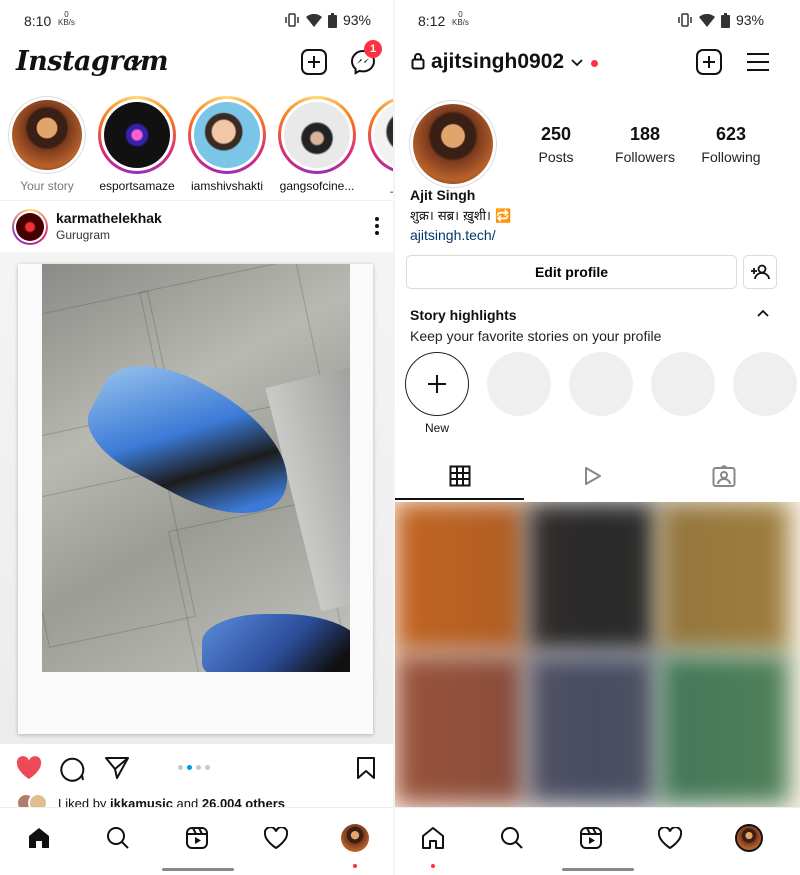 The width and height of the screenshot is (800, 875). Describe the element at coordinates (497, 62) in the screenshot. I see `account-username: ajitsingh0902` at that location.